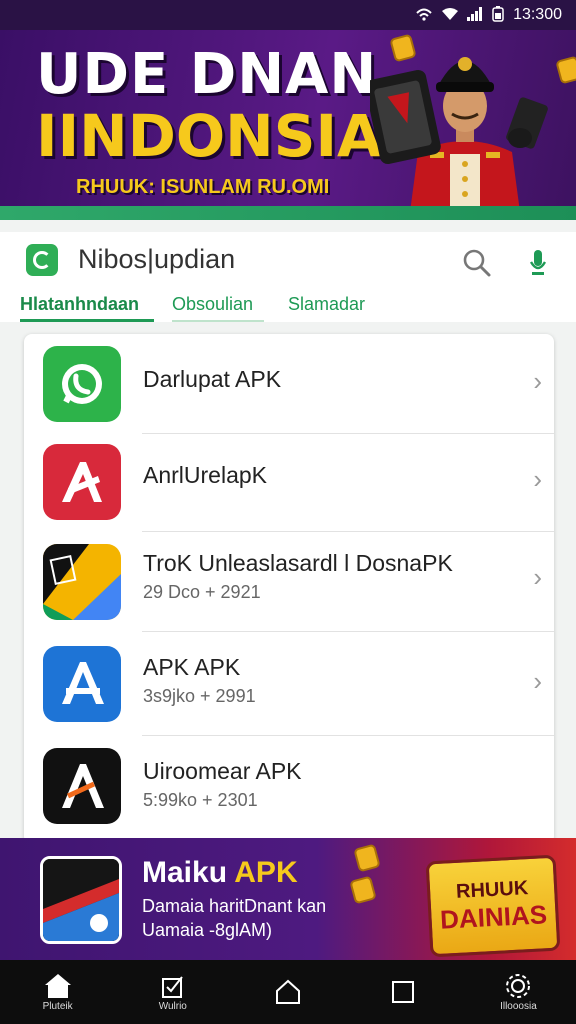 The width and height of the screenshot is (576, 1024). What do you see at coordinates (87, 306) in the screenshot?
I see `tab-first: Hlatanhndaan` at bounding box center [87, 306].